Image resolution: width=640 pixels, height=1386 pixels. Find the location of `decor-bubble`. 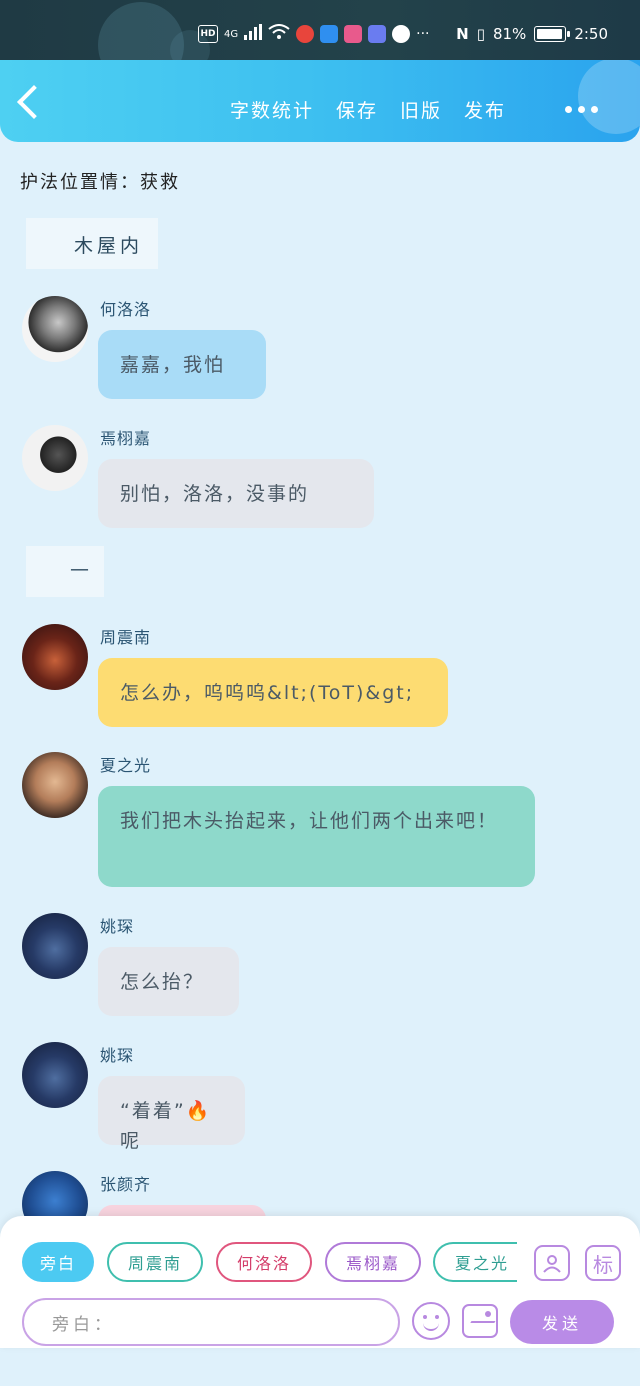

decor-bubble is located at coordinates (609, 97).